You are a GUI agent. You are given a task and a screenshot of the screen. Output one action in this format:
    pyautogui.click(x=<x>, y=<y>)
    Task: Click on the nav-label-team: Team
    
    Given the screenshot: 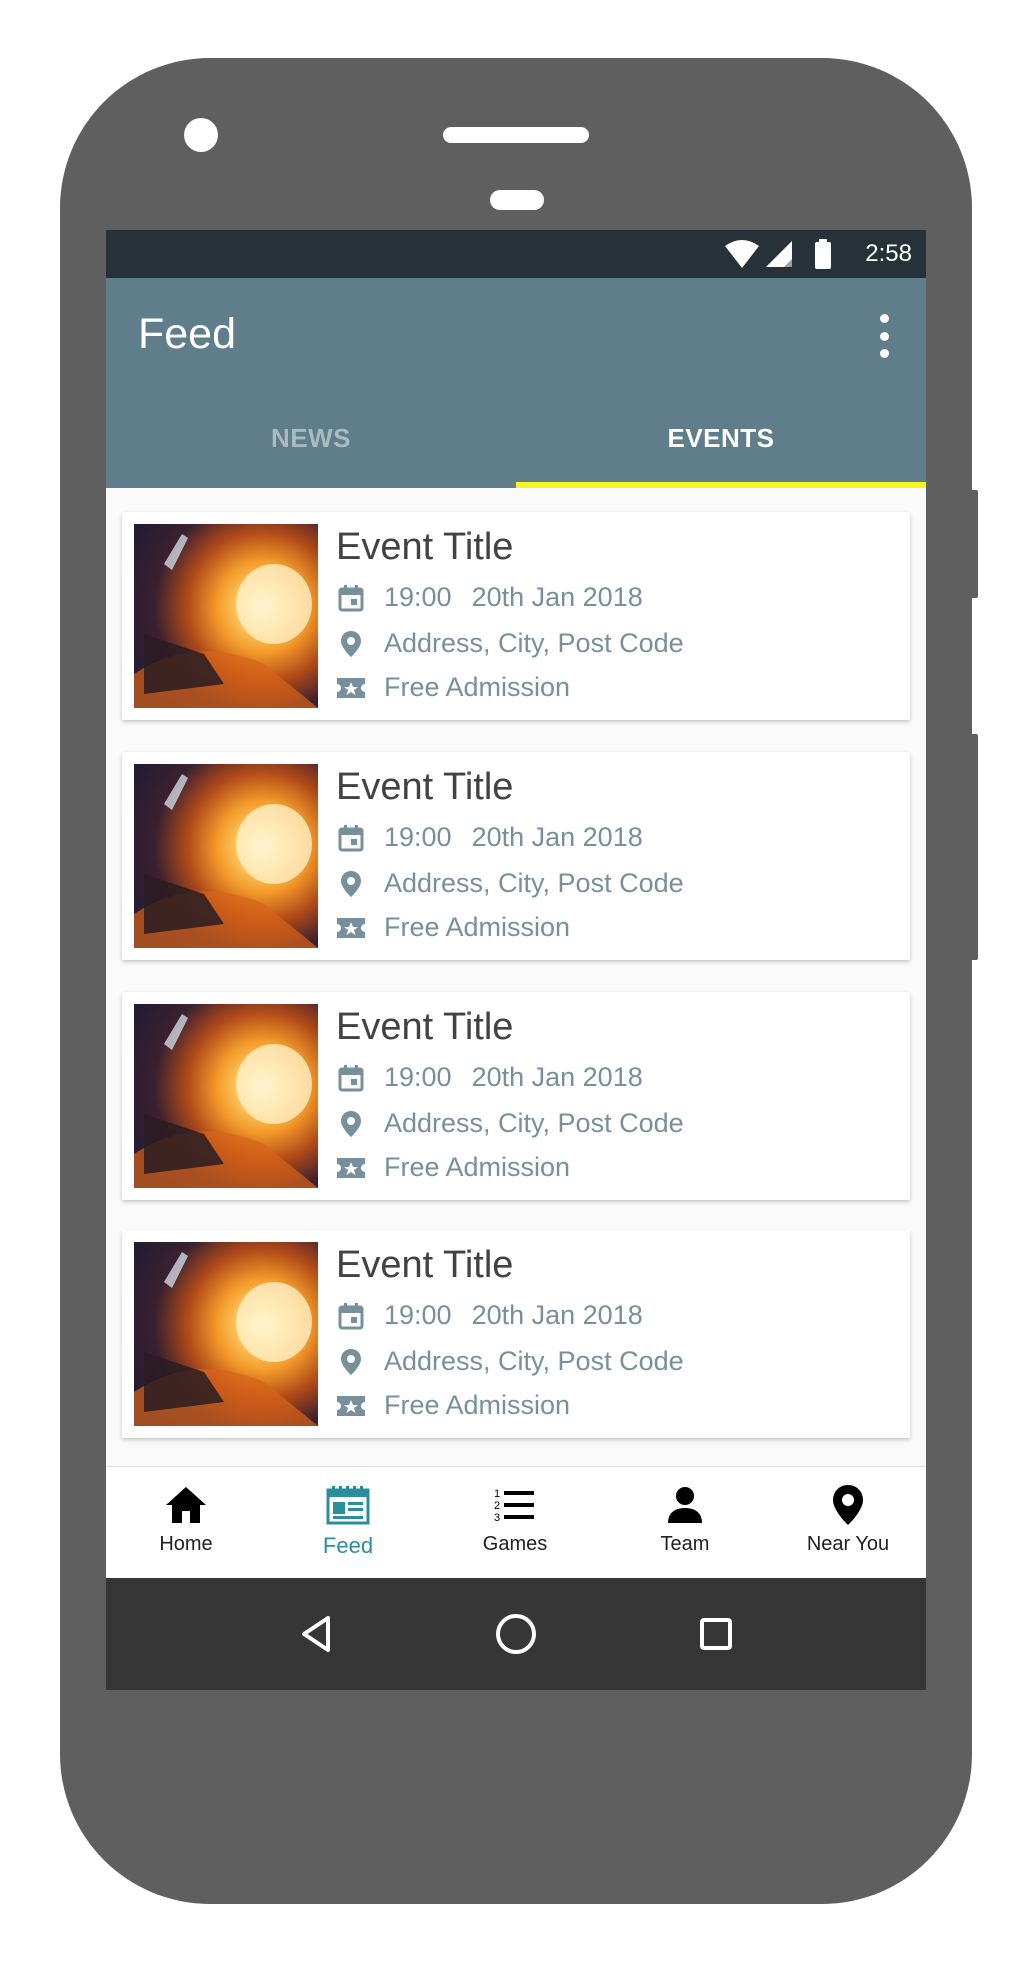 What is the action you would take?
    pyautogui.click(x=685, y=1544)
    